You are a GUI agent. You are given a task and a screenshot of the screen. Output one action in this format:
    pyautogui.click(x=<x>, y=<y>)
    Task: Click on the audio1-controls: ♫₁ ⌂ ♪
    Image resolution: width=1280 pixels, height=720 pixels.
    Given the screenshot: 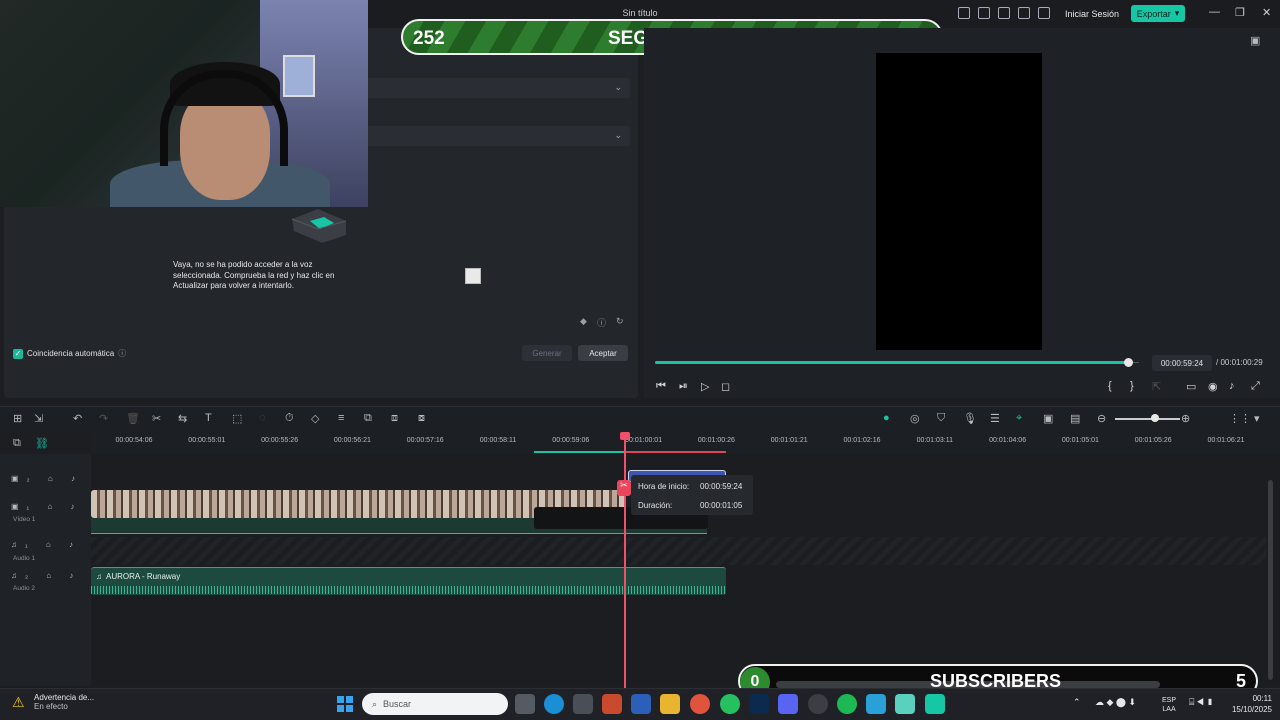 What is the action you would take?
    pyautogui.click(x=46, y=544)
    